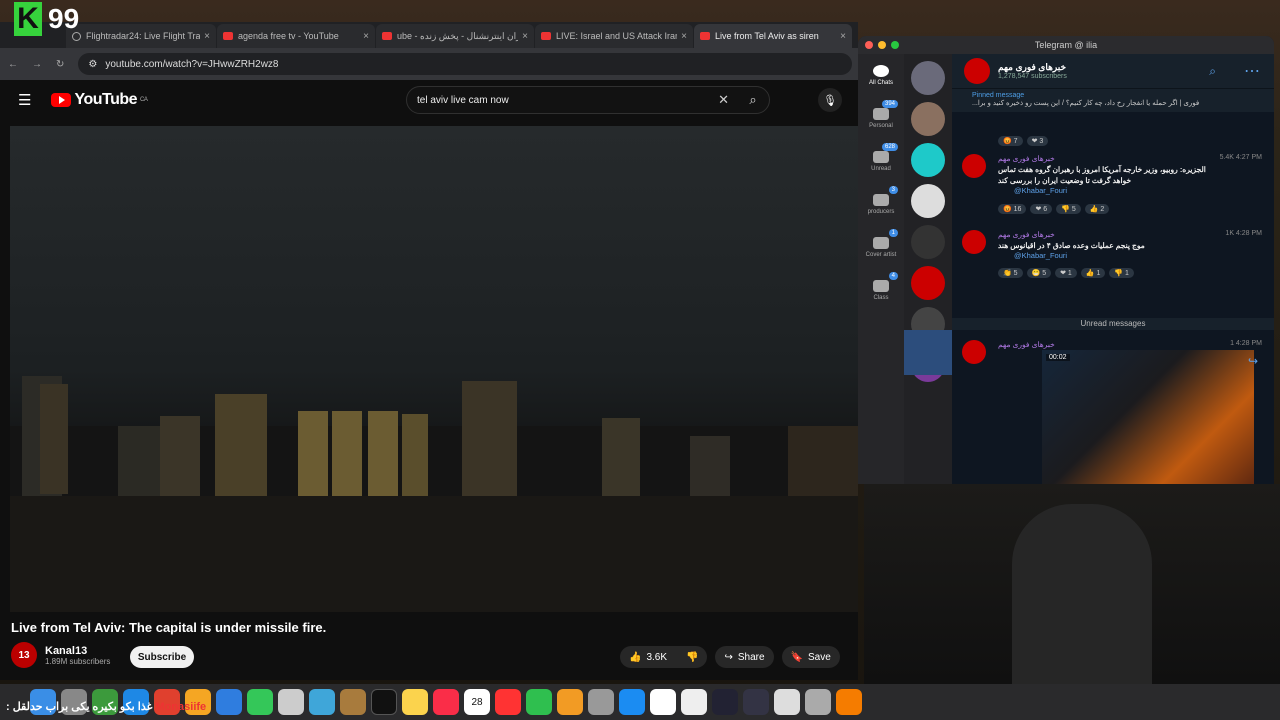 This screenshot has width=1280, height=720. Describe the element at coordinates (1252, 71) in the screenshot. I see `more-icon: ⋯` at that location.